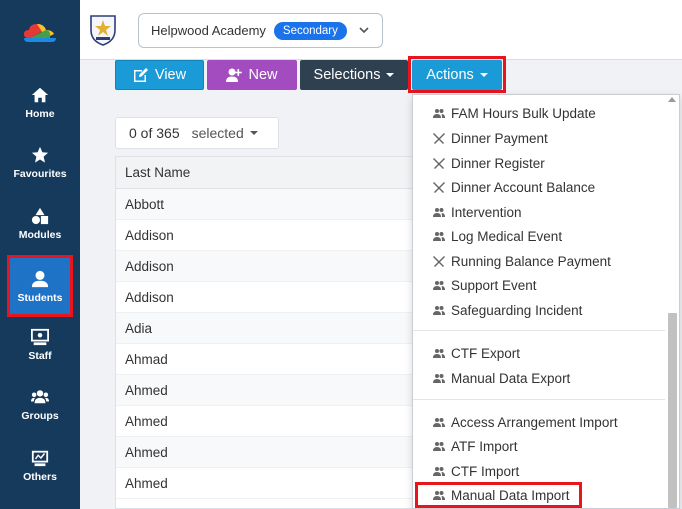 The image size is (682, 509). What do you see at coordinates (140, 75) in the screenshot?
I see `edit-icon` at bounding box center [140, 75].